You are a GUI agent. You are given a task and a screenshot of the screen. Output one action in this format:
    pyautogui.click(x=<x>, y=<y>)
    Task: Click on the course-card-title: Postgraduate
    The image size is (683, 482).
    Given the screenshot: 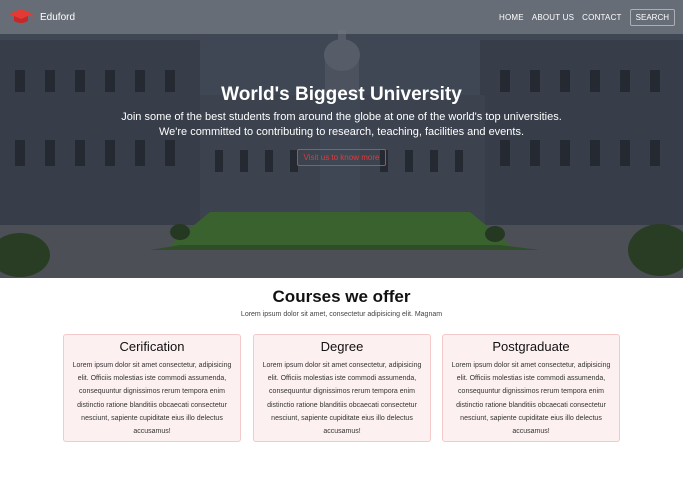 What is the action you would take?
    pyautogui.click(x=531, y=346)
    